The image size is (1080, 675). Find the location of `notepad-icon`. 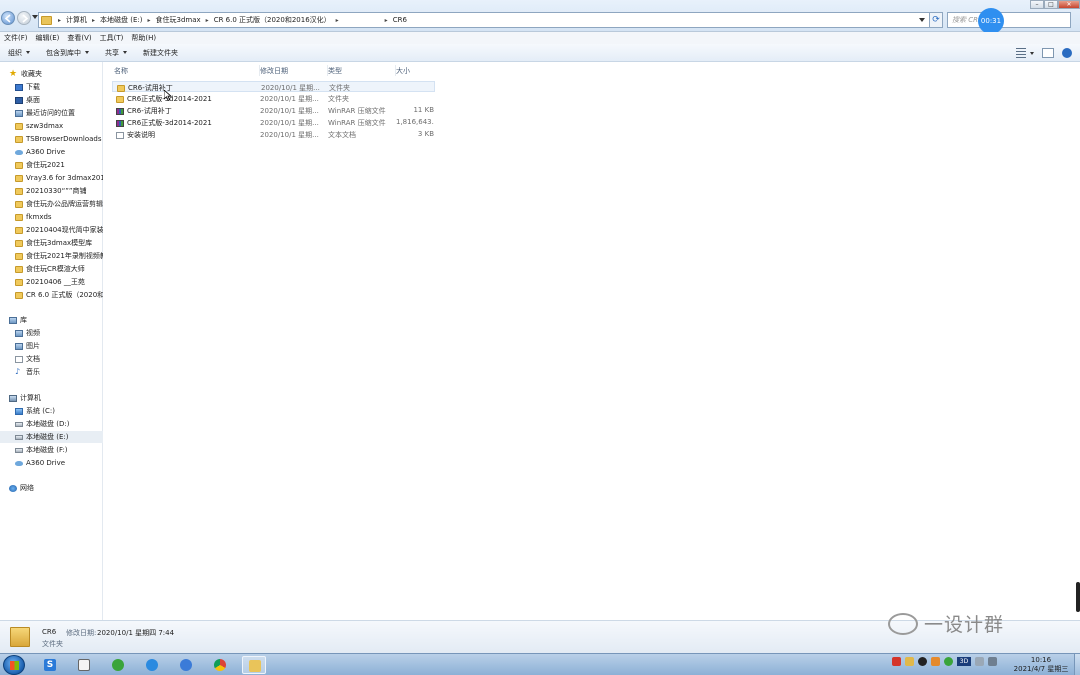

notepad-icon is located at coordinates (84, 665).